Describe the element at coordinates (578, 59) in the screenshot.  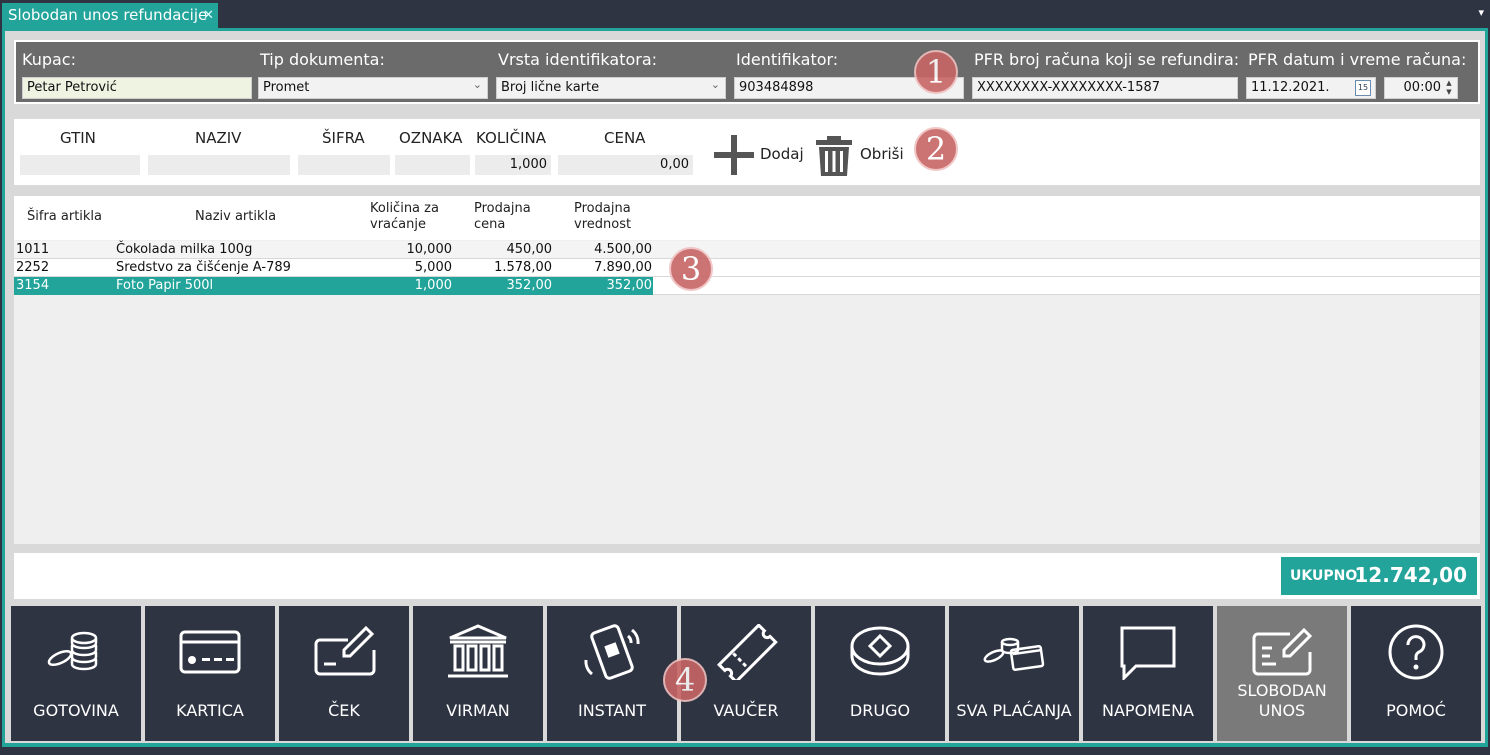
I see `vrsta-identifikatora-label: Vrsta identifikatora:` at that location.